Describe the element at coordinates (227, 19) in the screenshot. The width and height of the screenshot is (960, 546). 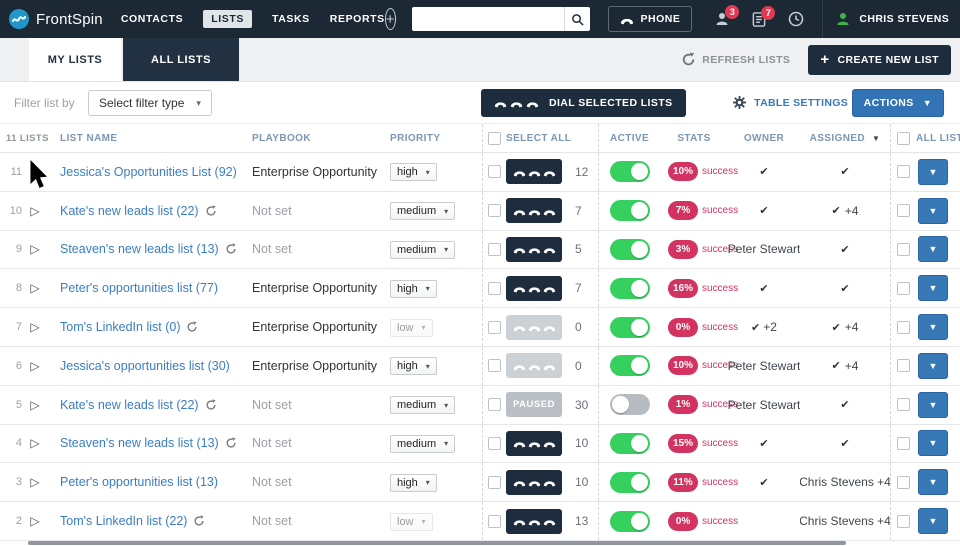
I see `nav-lists: LISTS` at that location.